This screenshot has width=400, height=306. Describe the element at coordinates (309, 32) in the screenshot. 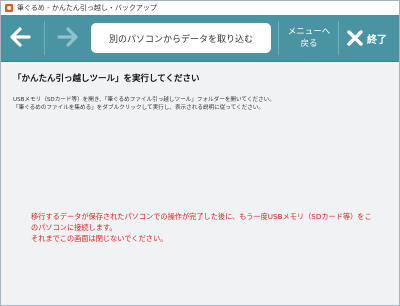

I see `menu-button-label-line1: メニューへ` at that location.